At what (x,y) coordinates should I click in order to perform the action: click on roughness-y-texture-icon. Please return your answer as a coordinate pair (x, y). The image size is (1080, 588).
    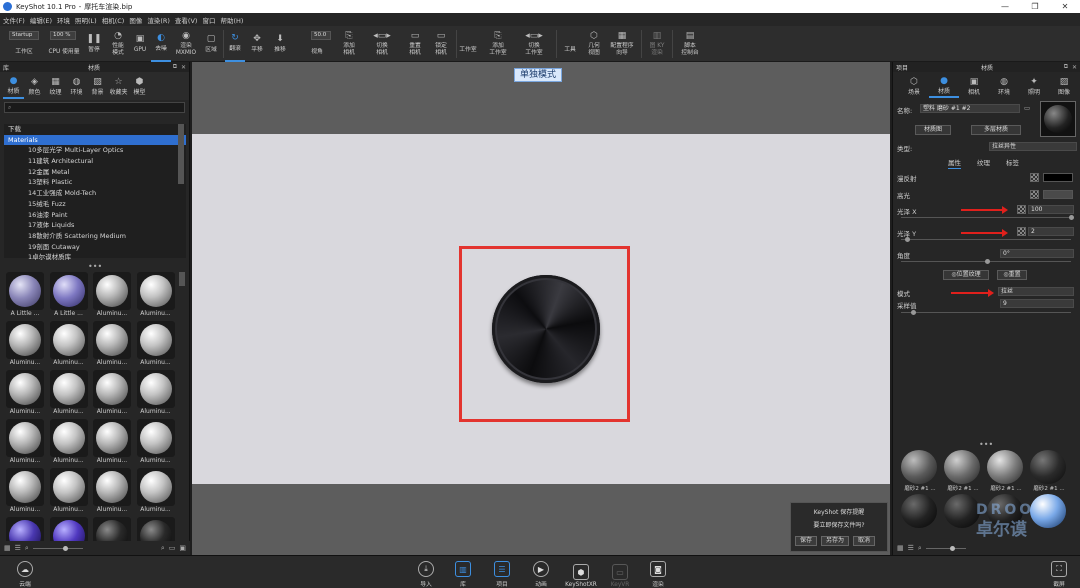
    Looking at the image, I should click on (1021, 231).